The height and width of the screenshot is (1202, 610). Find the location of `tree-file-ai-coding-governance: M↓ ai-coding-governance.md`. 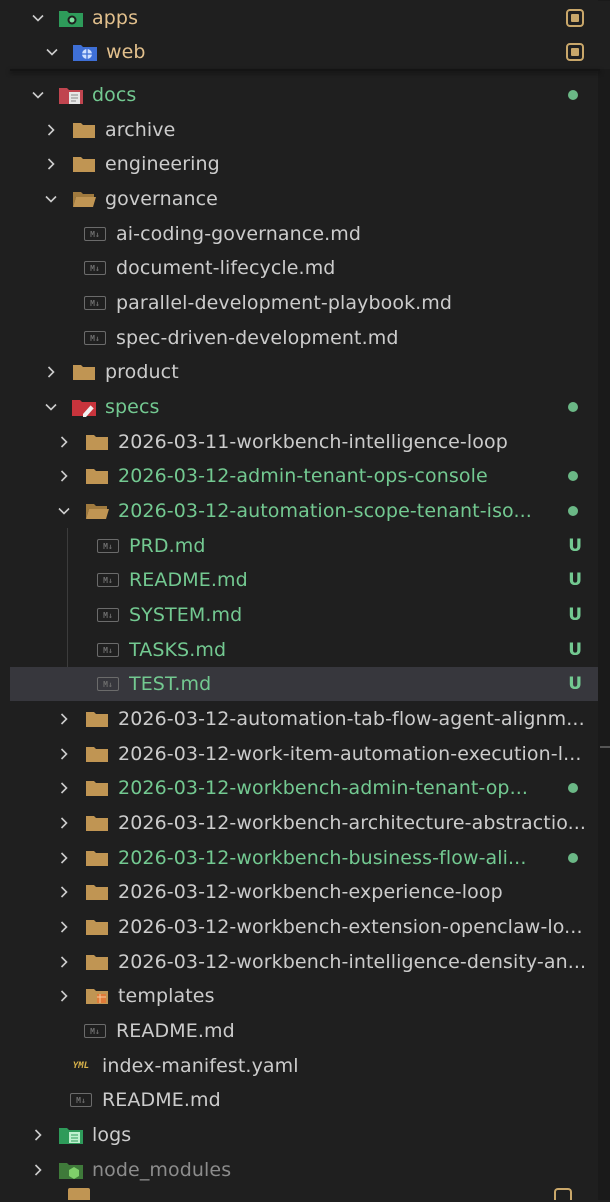

tree-file-ai-coding-governance: M↓ ai-coding-governance.md is located at coordinates (304, 234).